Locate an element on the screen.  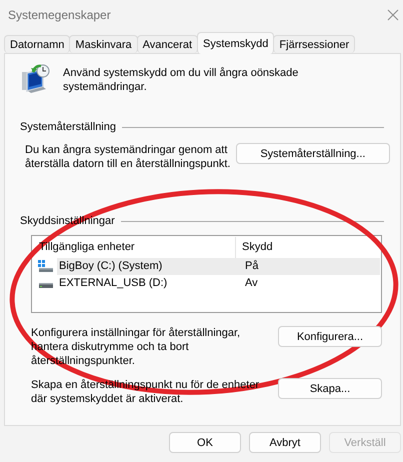
column-header: Skydd is located at coordinates (308, 247).